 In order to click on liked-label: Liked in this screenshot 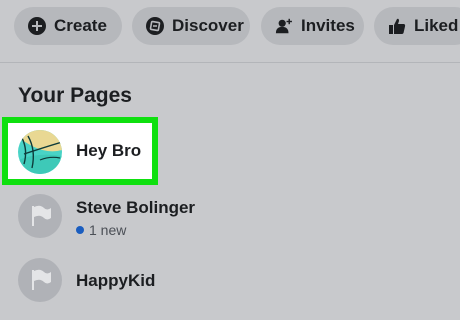, I will do `click(436, 25)`.